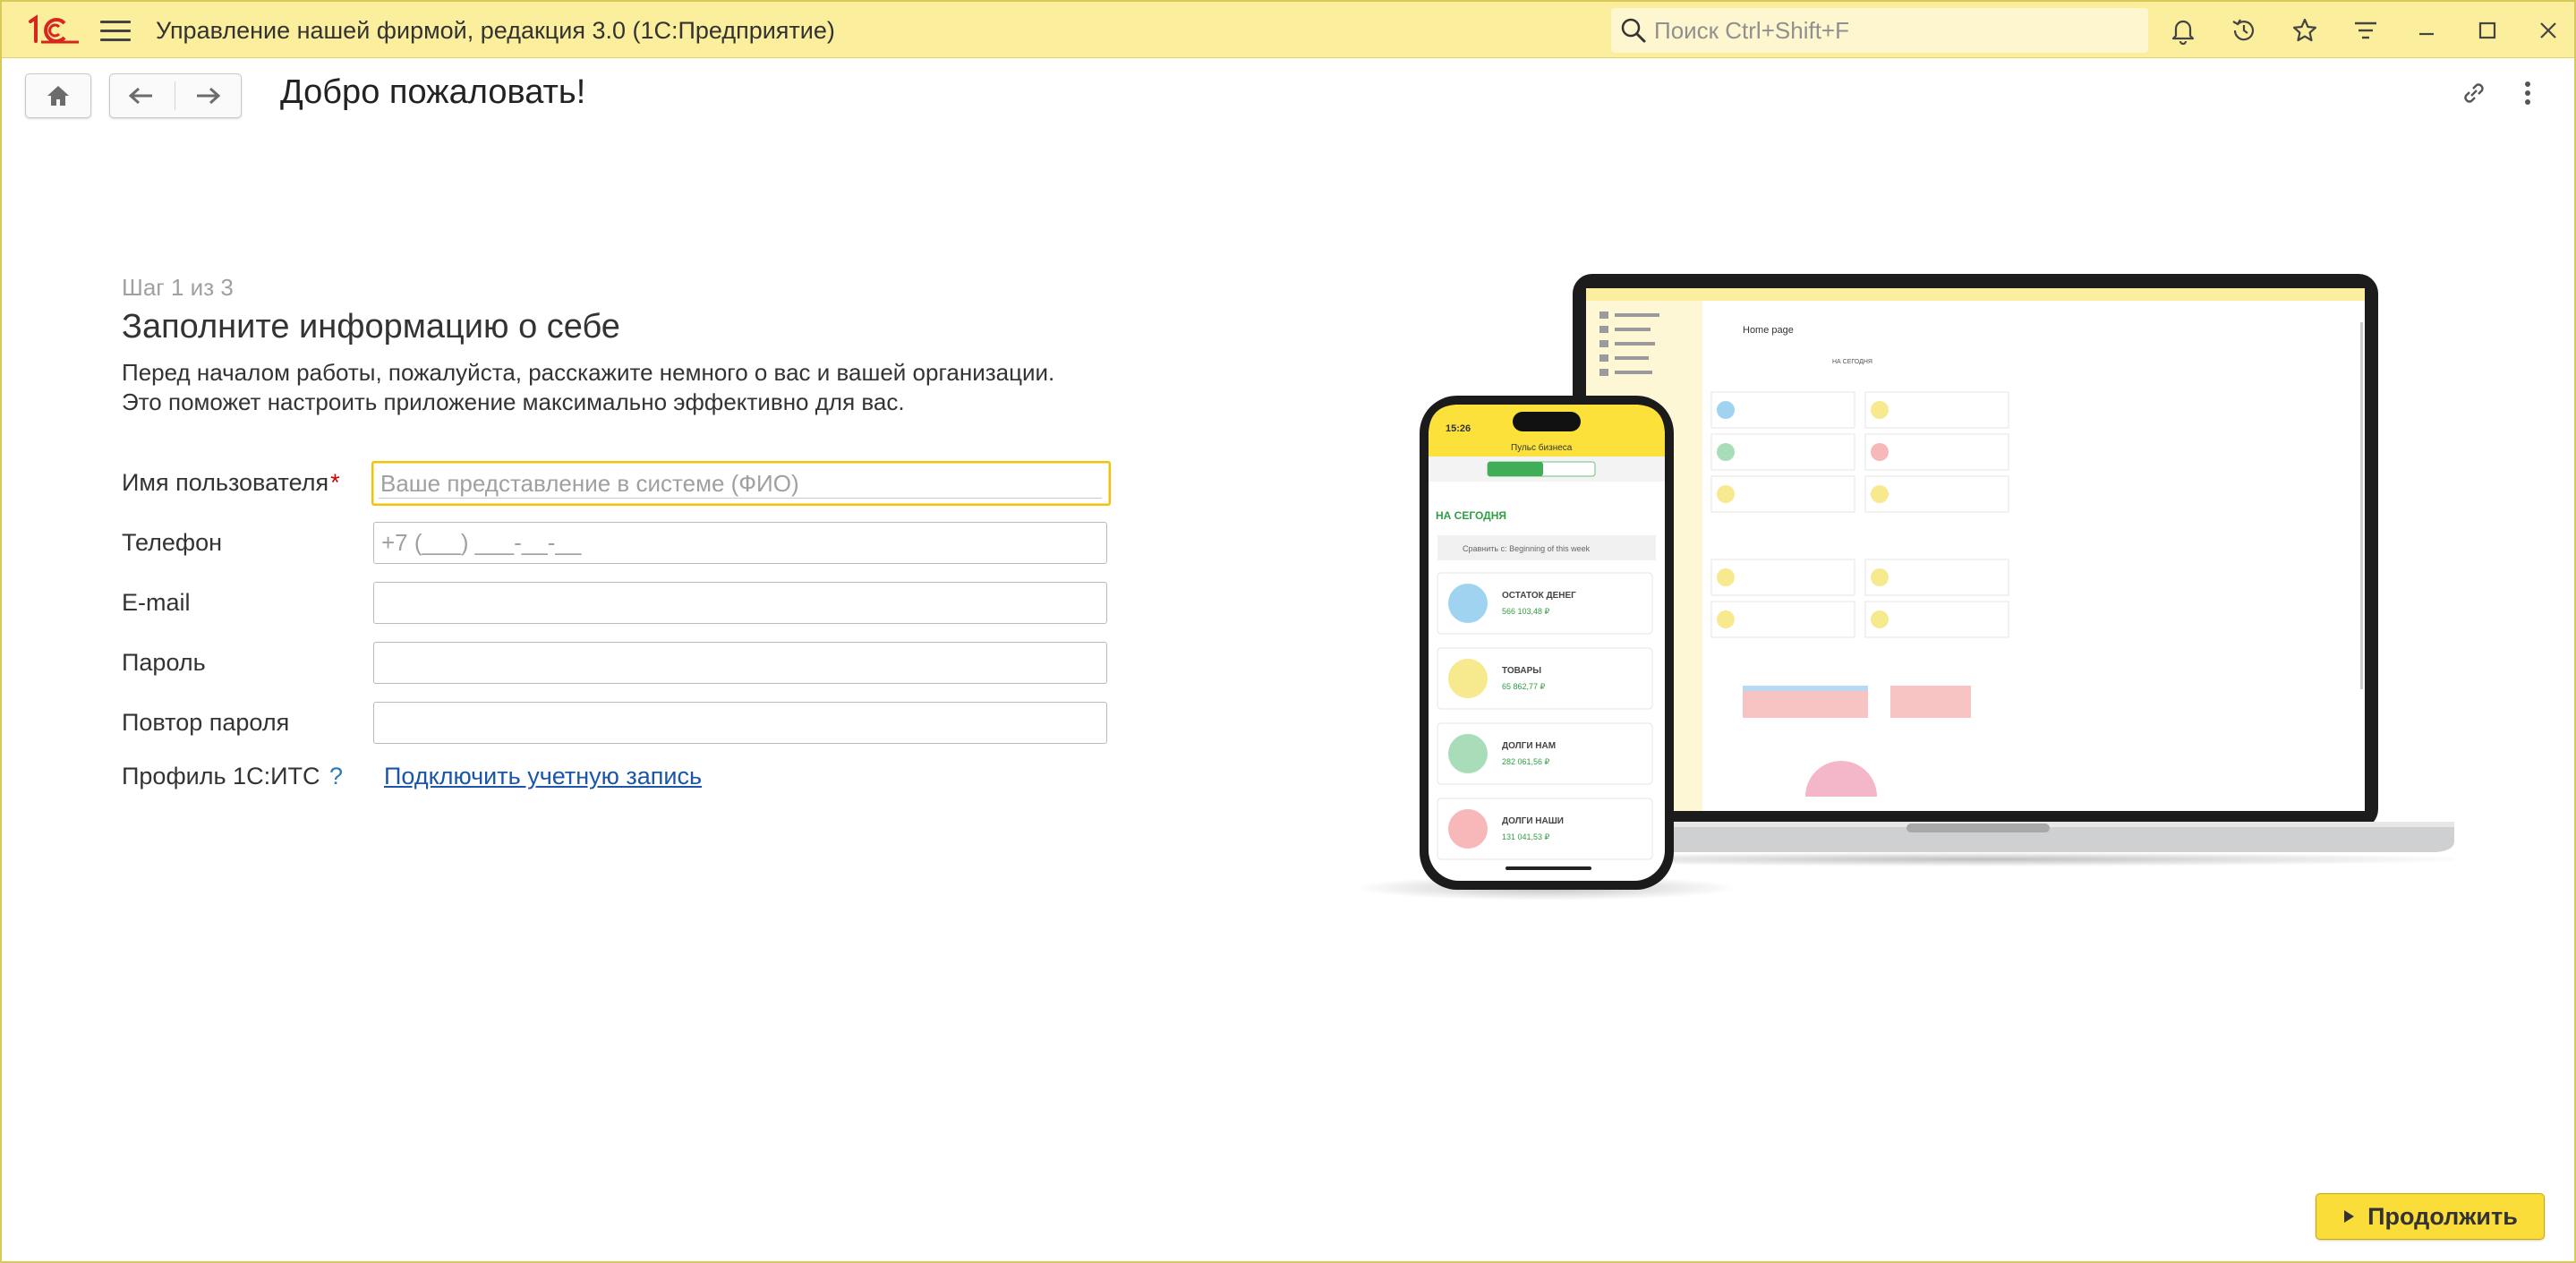 This screenshot has width=2576, height=1263. I want to click on required-marker: *, so click(335, 483).